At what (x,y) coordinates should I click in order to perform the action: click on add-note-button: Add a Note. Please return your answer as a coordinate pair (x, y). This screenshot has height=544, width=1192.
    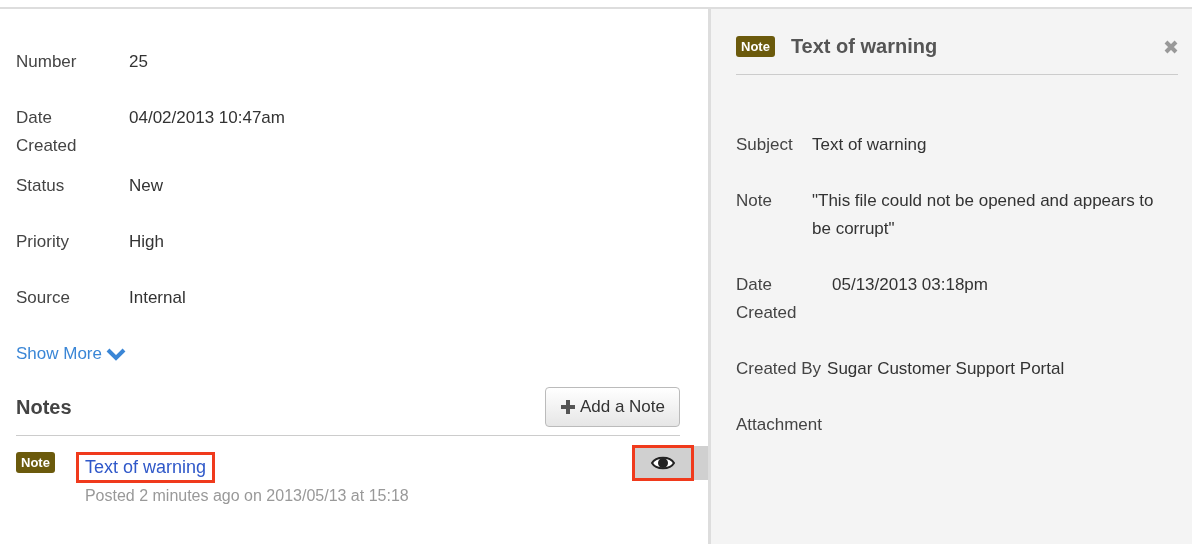
    Looking at the image, I should click on (612, 407).